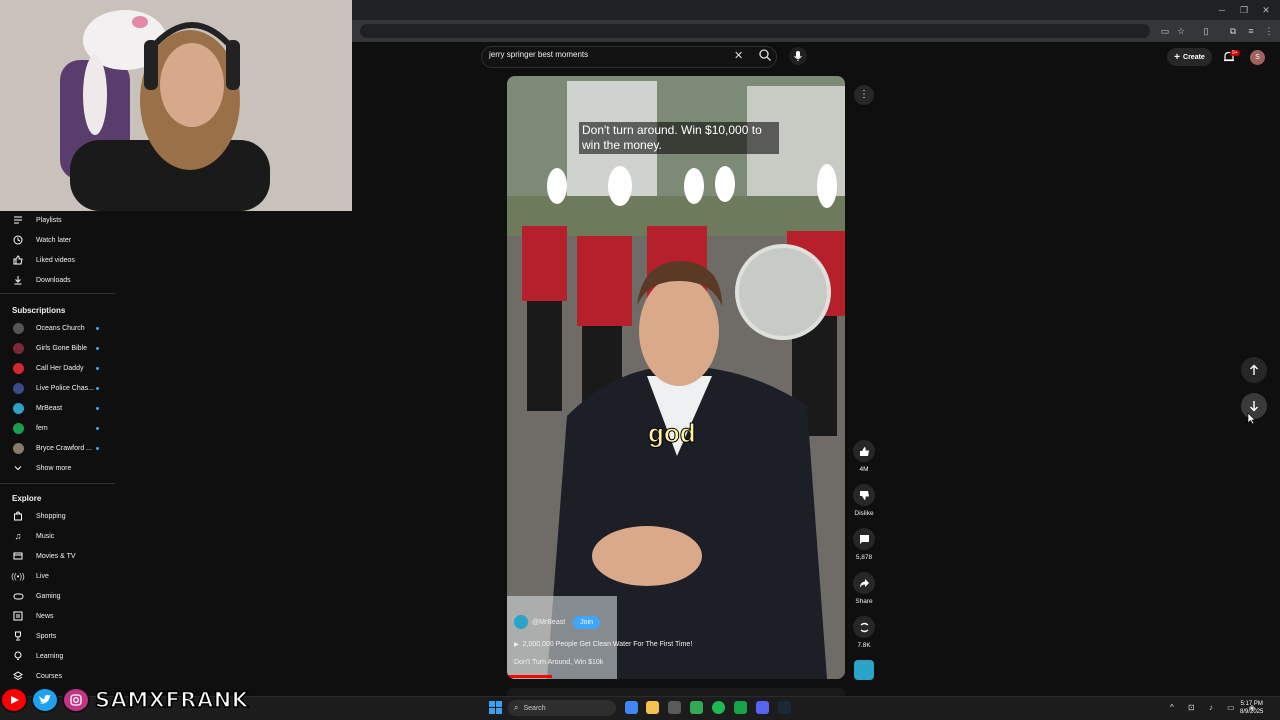 This screenshot has width=1280, height=720. Describe the element at coordinates (864, 583) in the screenshot. I see `share-button` at that location.